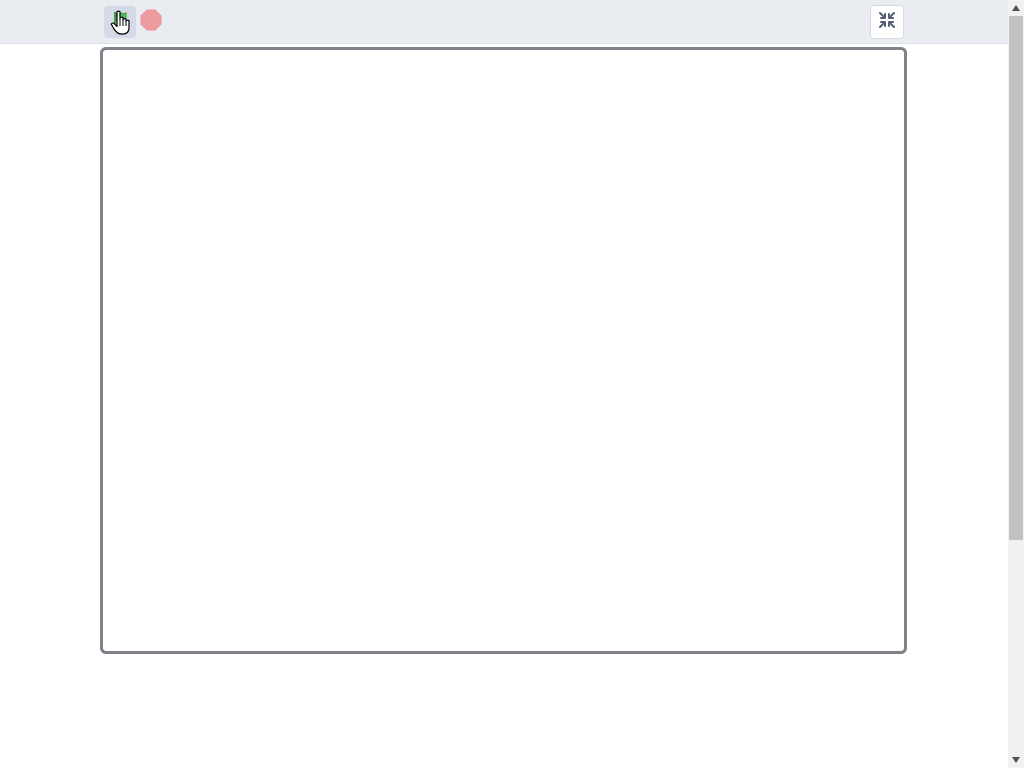  I want to click on exit-fullscreen-icon, so click(887, 22).